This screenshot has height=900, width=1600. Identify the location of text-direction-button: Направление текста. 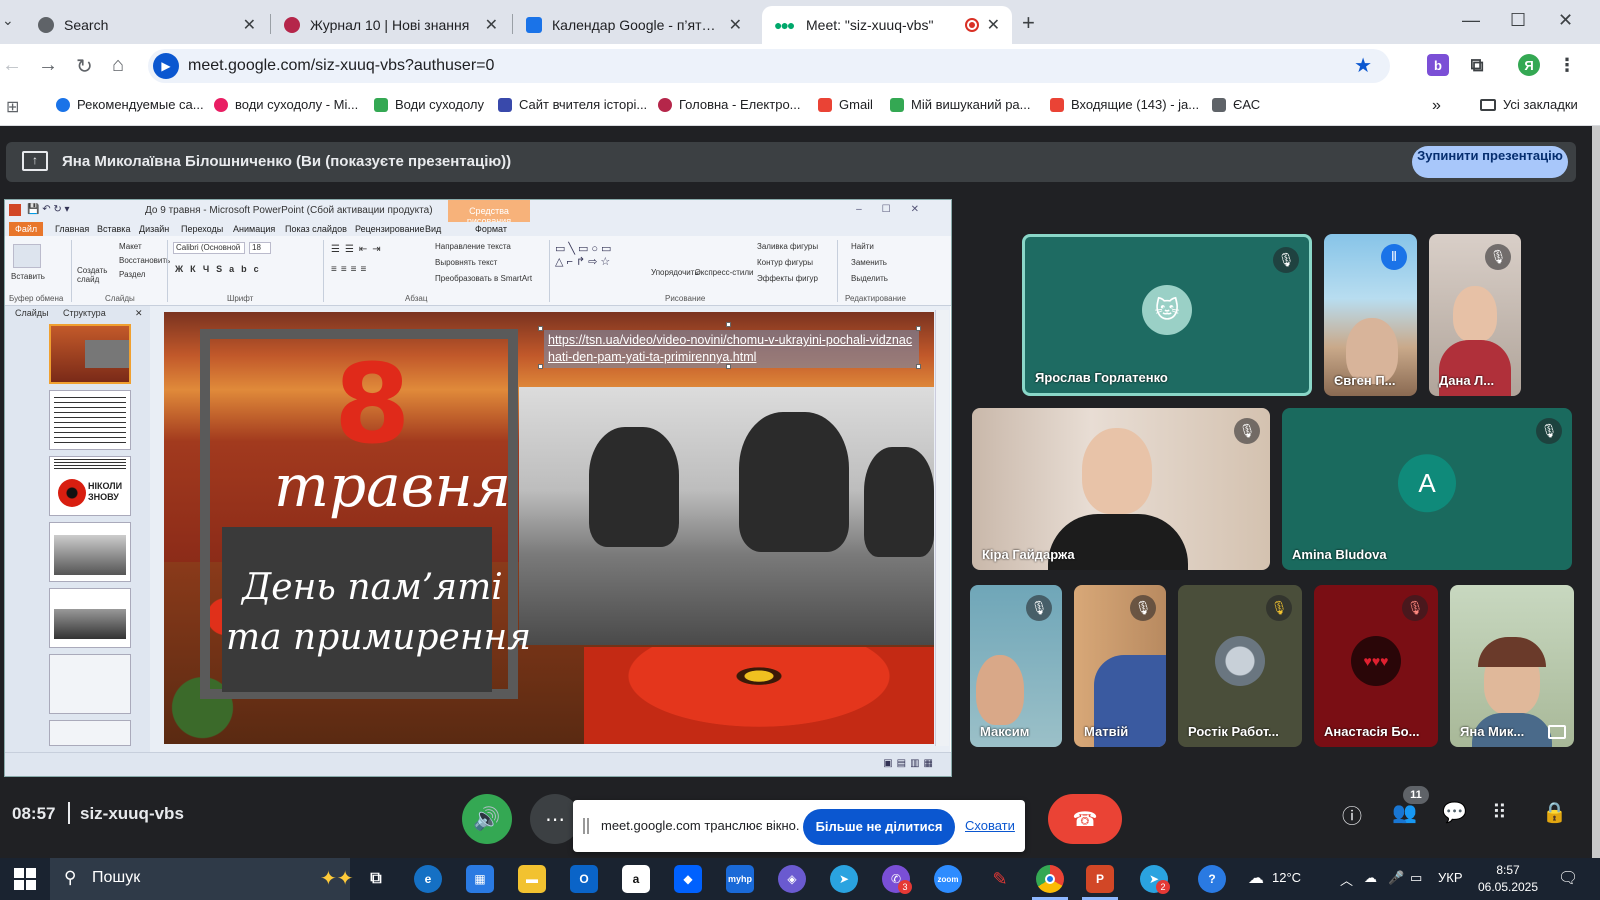
(473, 246).